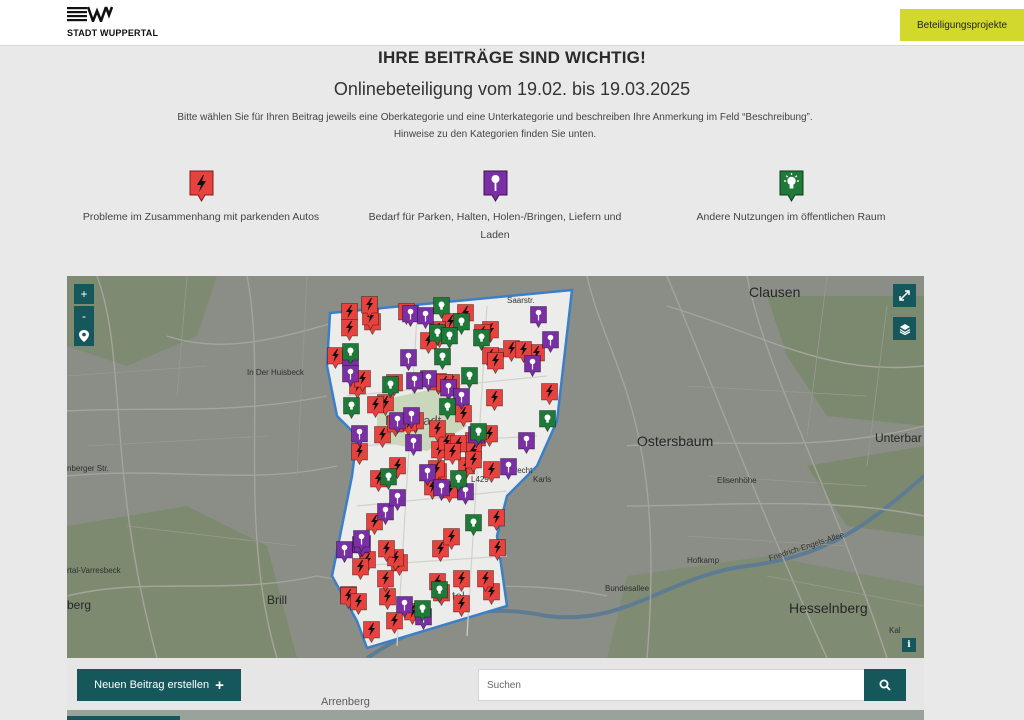  I want to click on layers-icon, so click(904, 329).